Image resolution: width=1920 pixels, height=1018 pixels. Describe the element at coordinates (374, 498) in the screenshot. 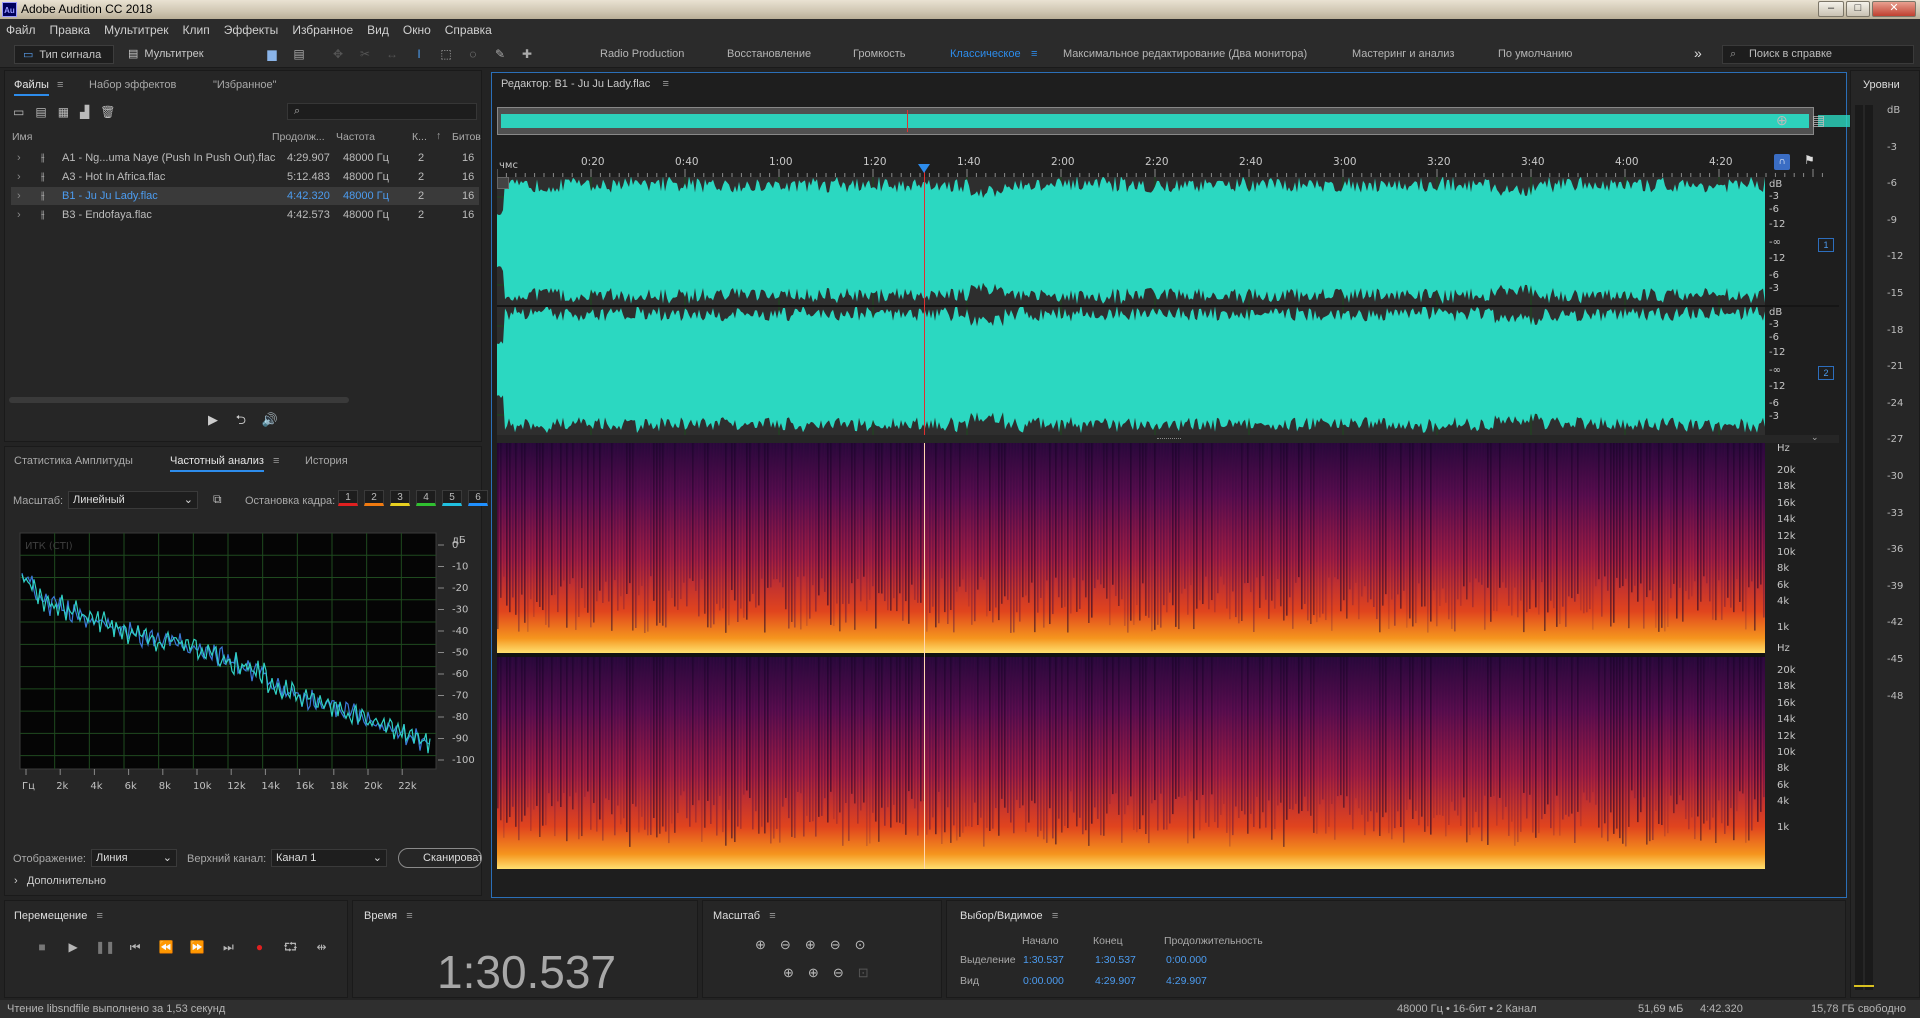

I see `freeze-button-2: 2` at that location.